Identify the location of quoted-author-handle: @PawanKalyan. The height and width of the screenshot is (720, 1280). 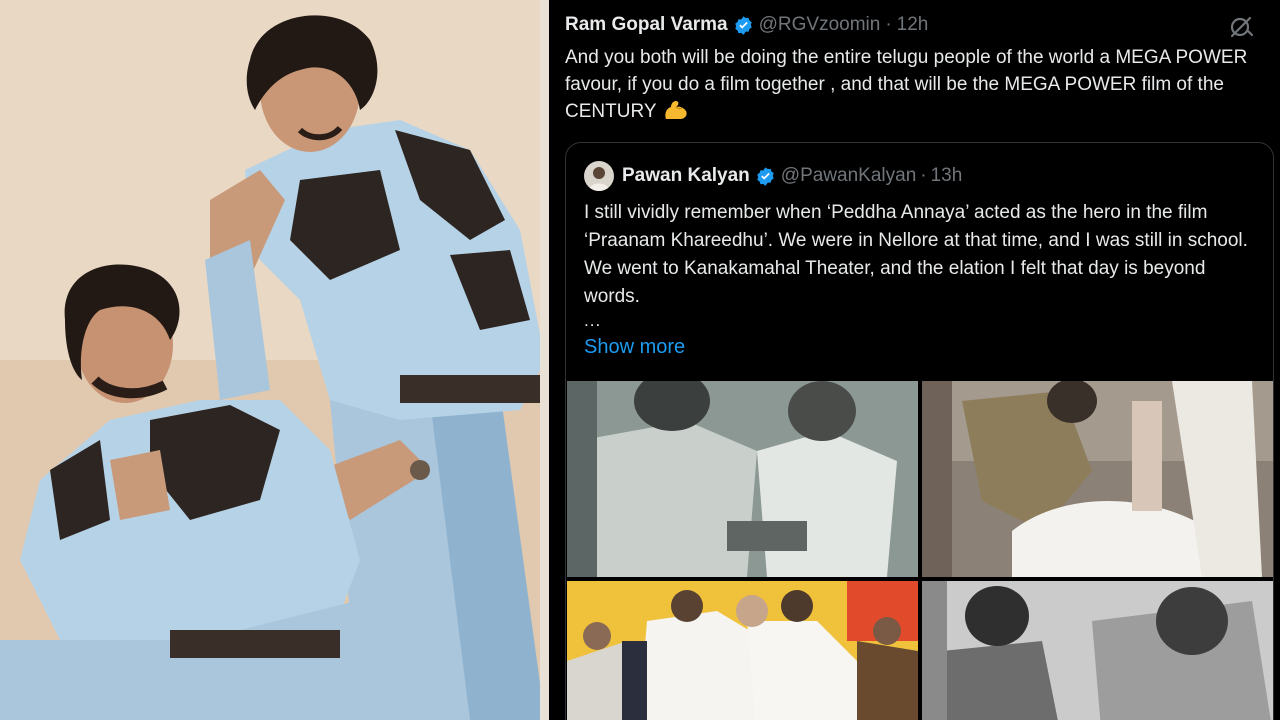
(848, 176).